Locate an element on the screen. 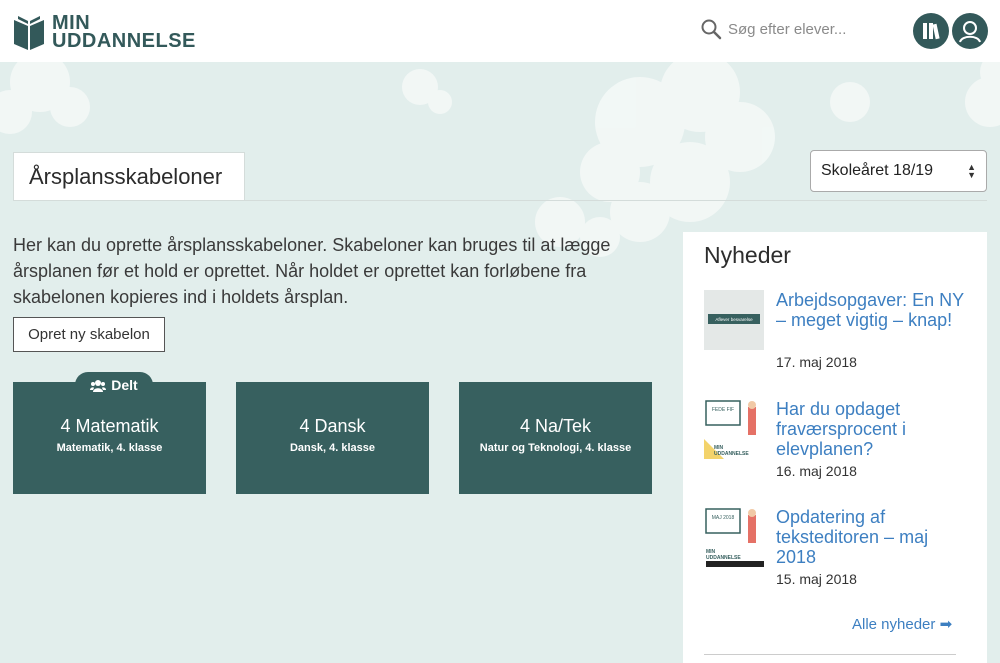 The image size is (1000, 663). svg-text: Afleveг besvarelse is located at coordinates (734, 319).